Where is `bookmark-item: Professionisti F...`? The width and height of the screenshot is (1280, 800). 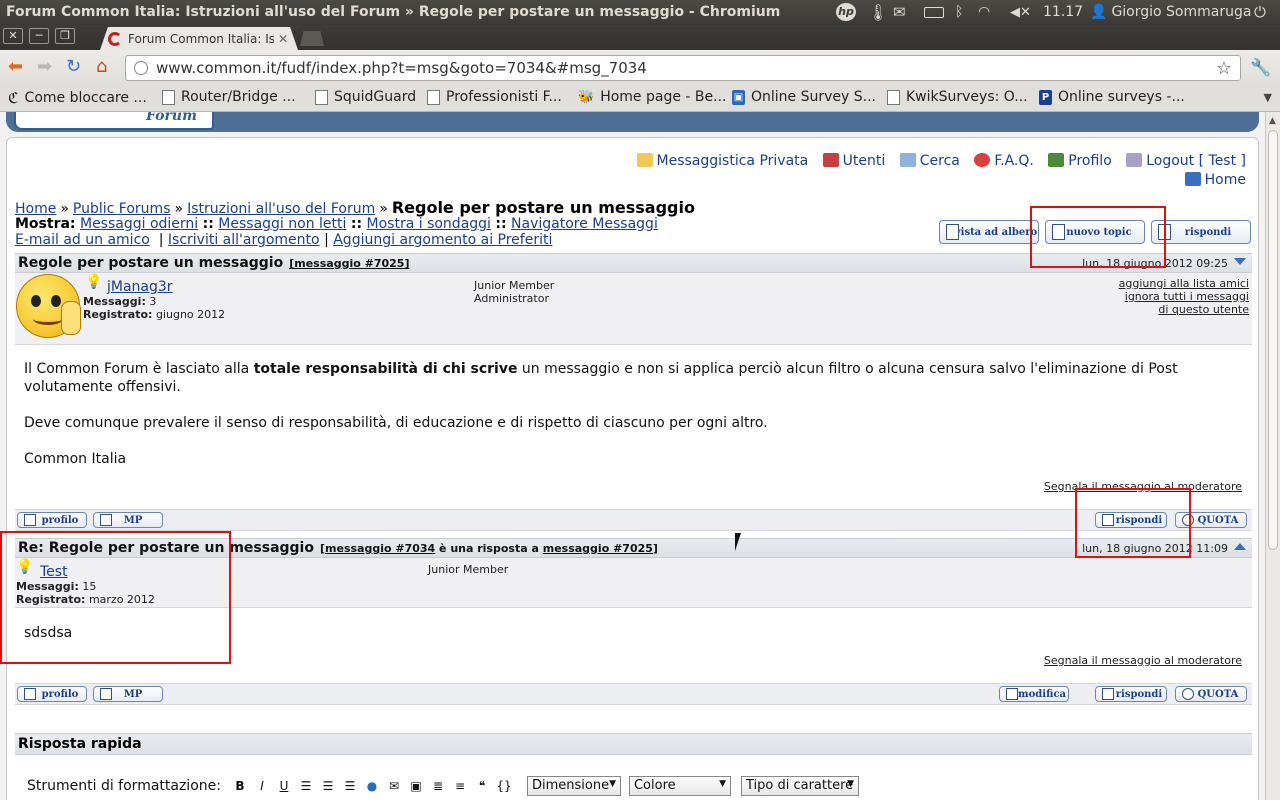
bookmark-item: Professionisti F... is located at coordinates (494, 97).